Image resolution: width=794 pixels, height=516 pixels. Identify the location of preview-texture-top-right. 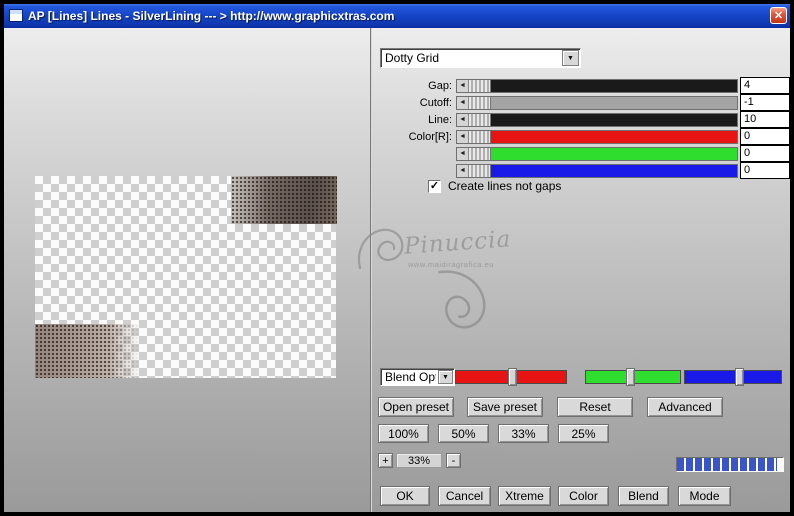
(284, 200).